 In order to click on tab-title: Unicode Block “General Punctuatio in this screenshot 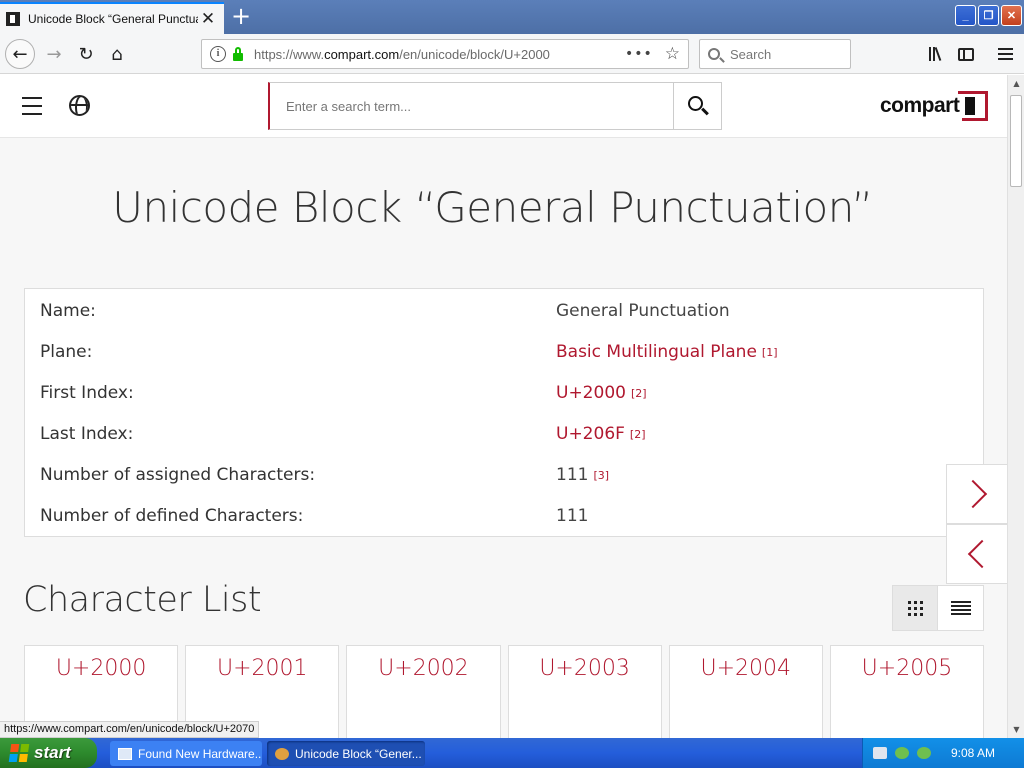, I will do `click(113, 19)`.